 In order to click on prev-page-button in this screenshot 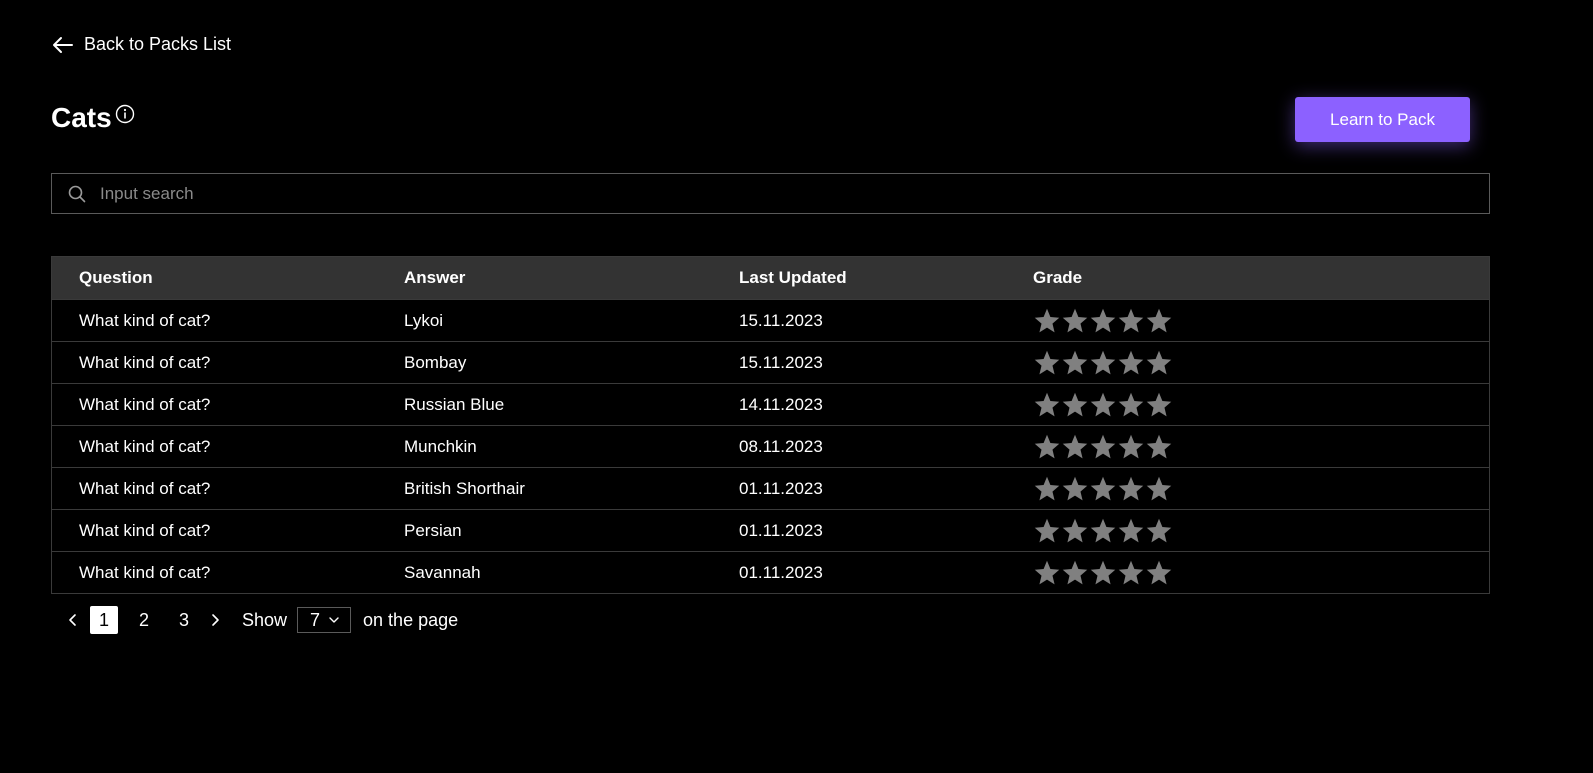, I will do `click(73, 620)`.